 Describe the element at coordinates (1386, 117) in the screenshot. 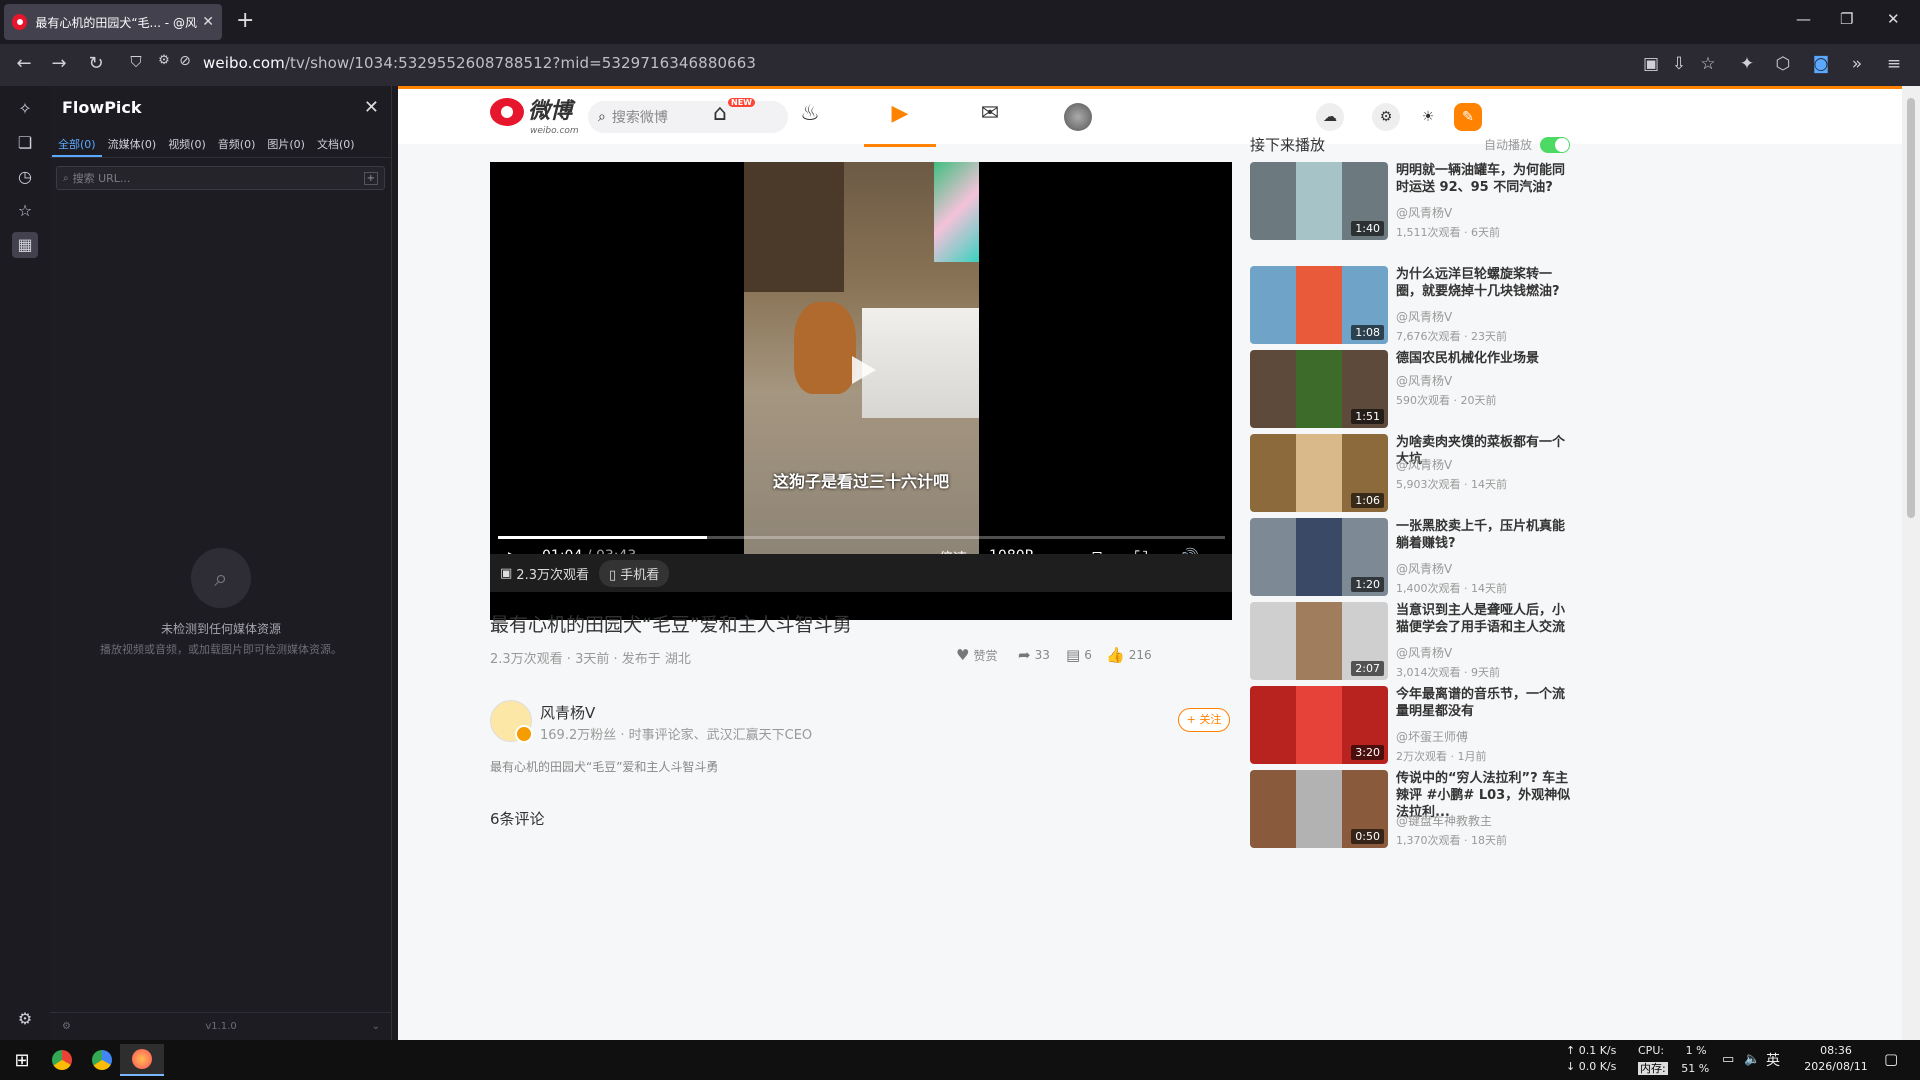

I see `gear-icon: ⚙` at that location.